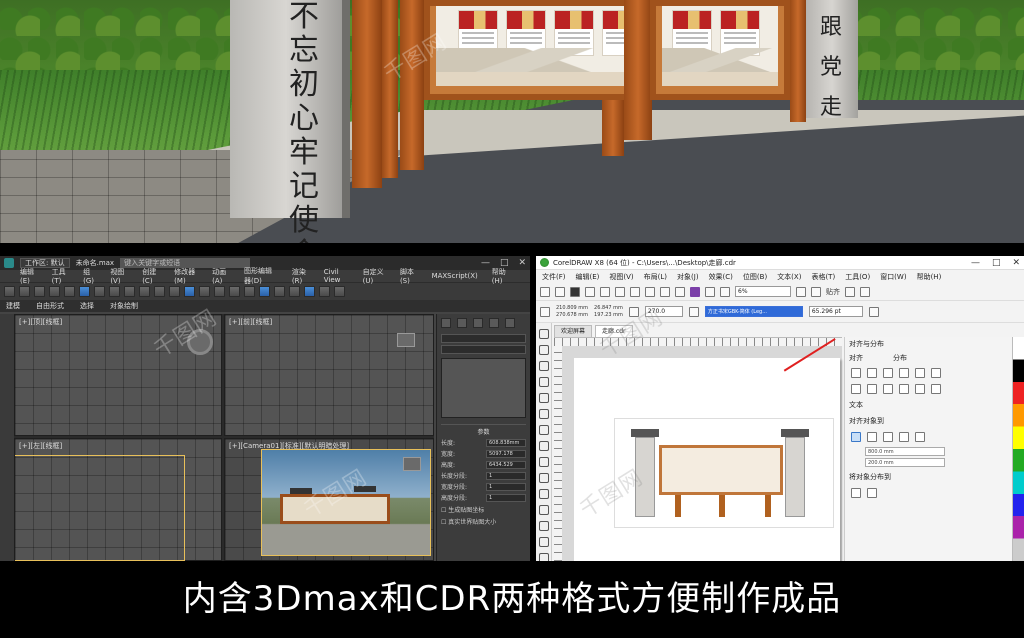  I want to click on ribbon-tab: 选择, so click(87, 306).